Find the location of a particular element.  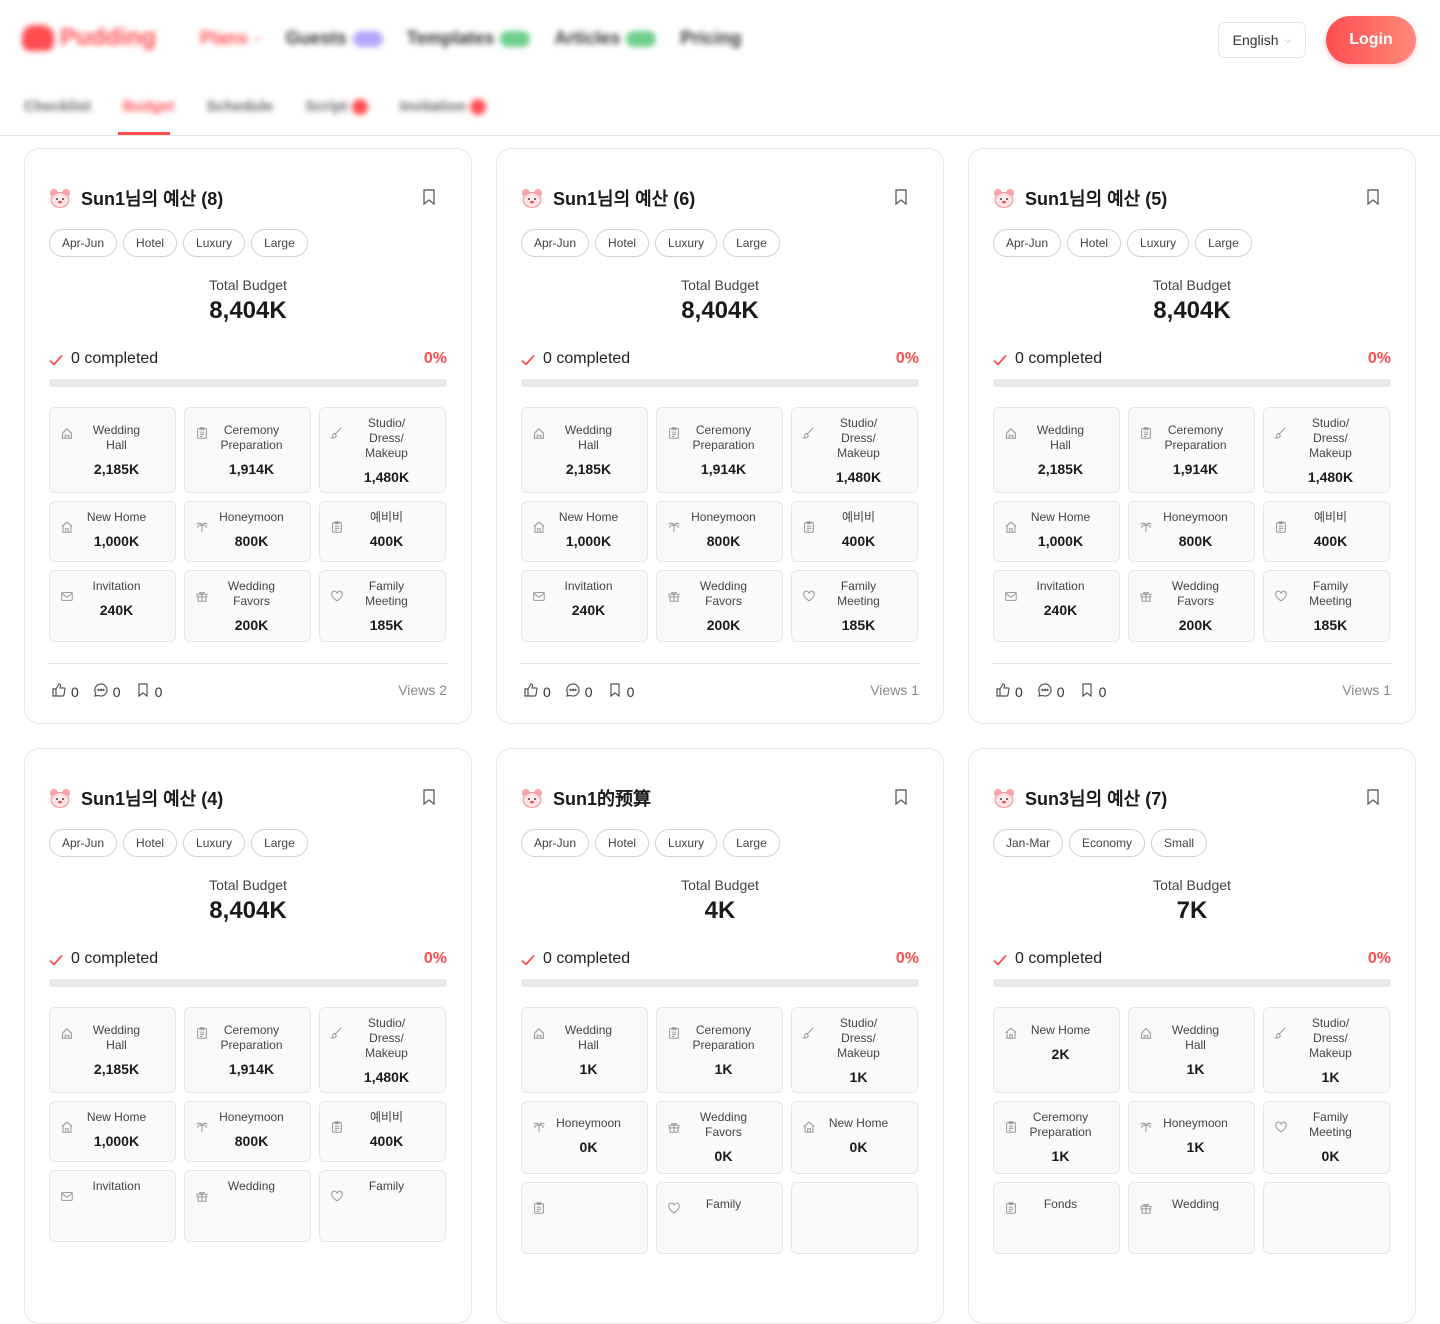

tag: Luxury is located at coordinates (1158, 243).